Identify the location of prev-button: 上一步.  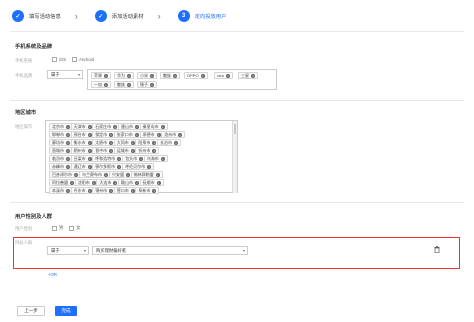
(31, 311).